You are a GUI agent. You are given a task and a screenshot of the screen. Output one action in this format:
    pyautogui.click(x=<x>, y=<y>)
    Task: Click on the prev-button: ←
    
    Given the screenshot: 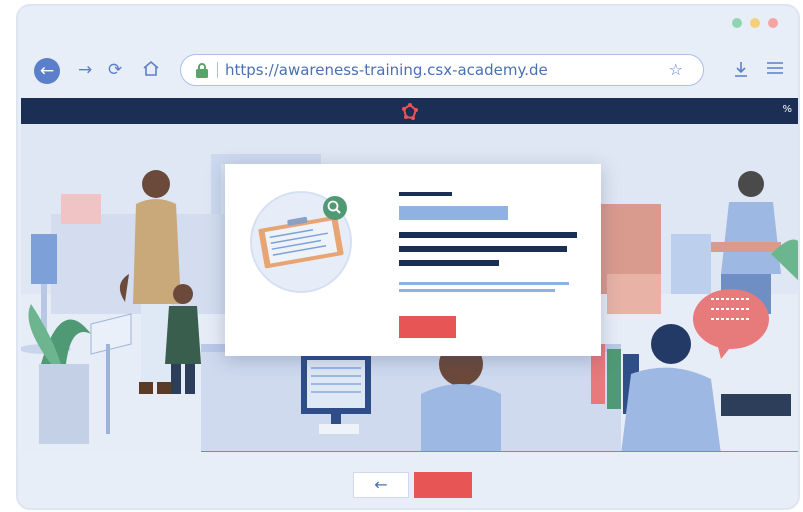 What is the action you would take?
    pyautogui.click(x=381, y=485)
    